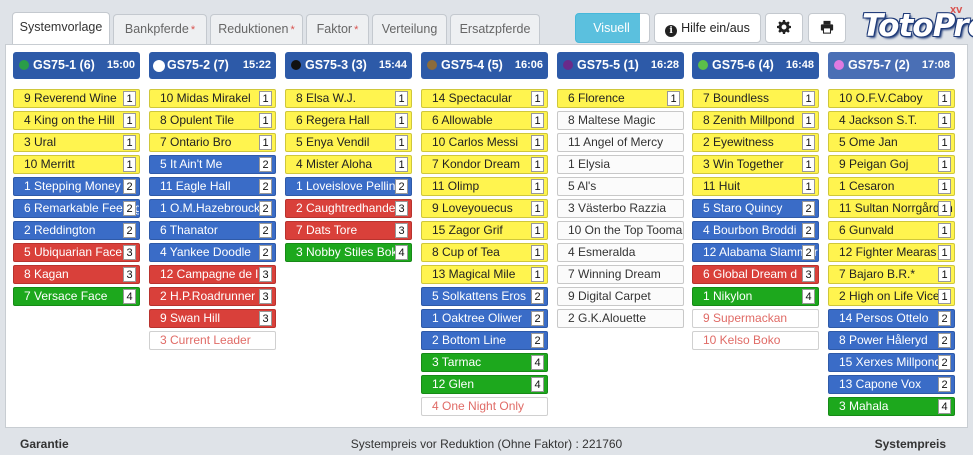 Image resolution: width=973 pixels, height=455 pixels. I want to click on horse-entry: 1 Oaktree Oliwer 2, so click(484, 318).